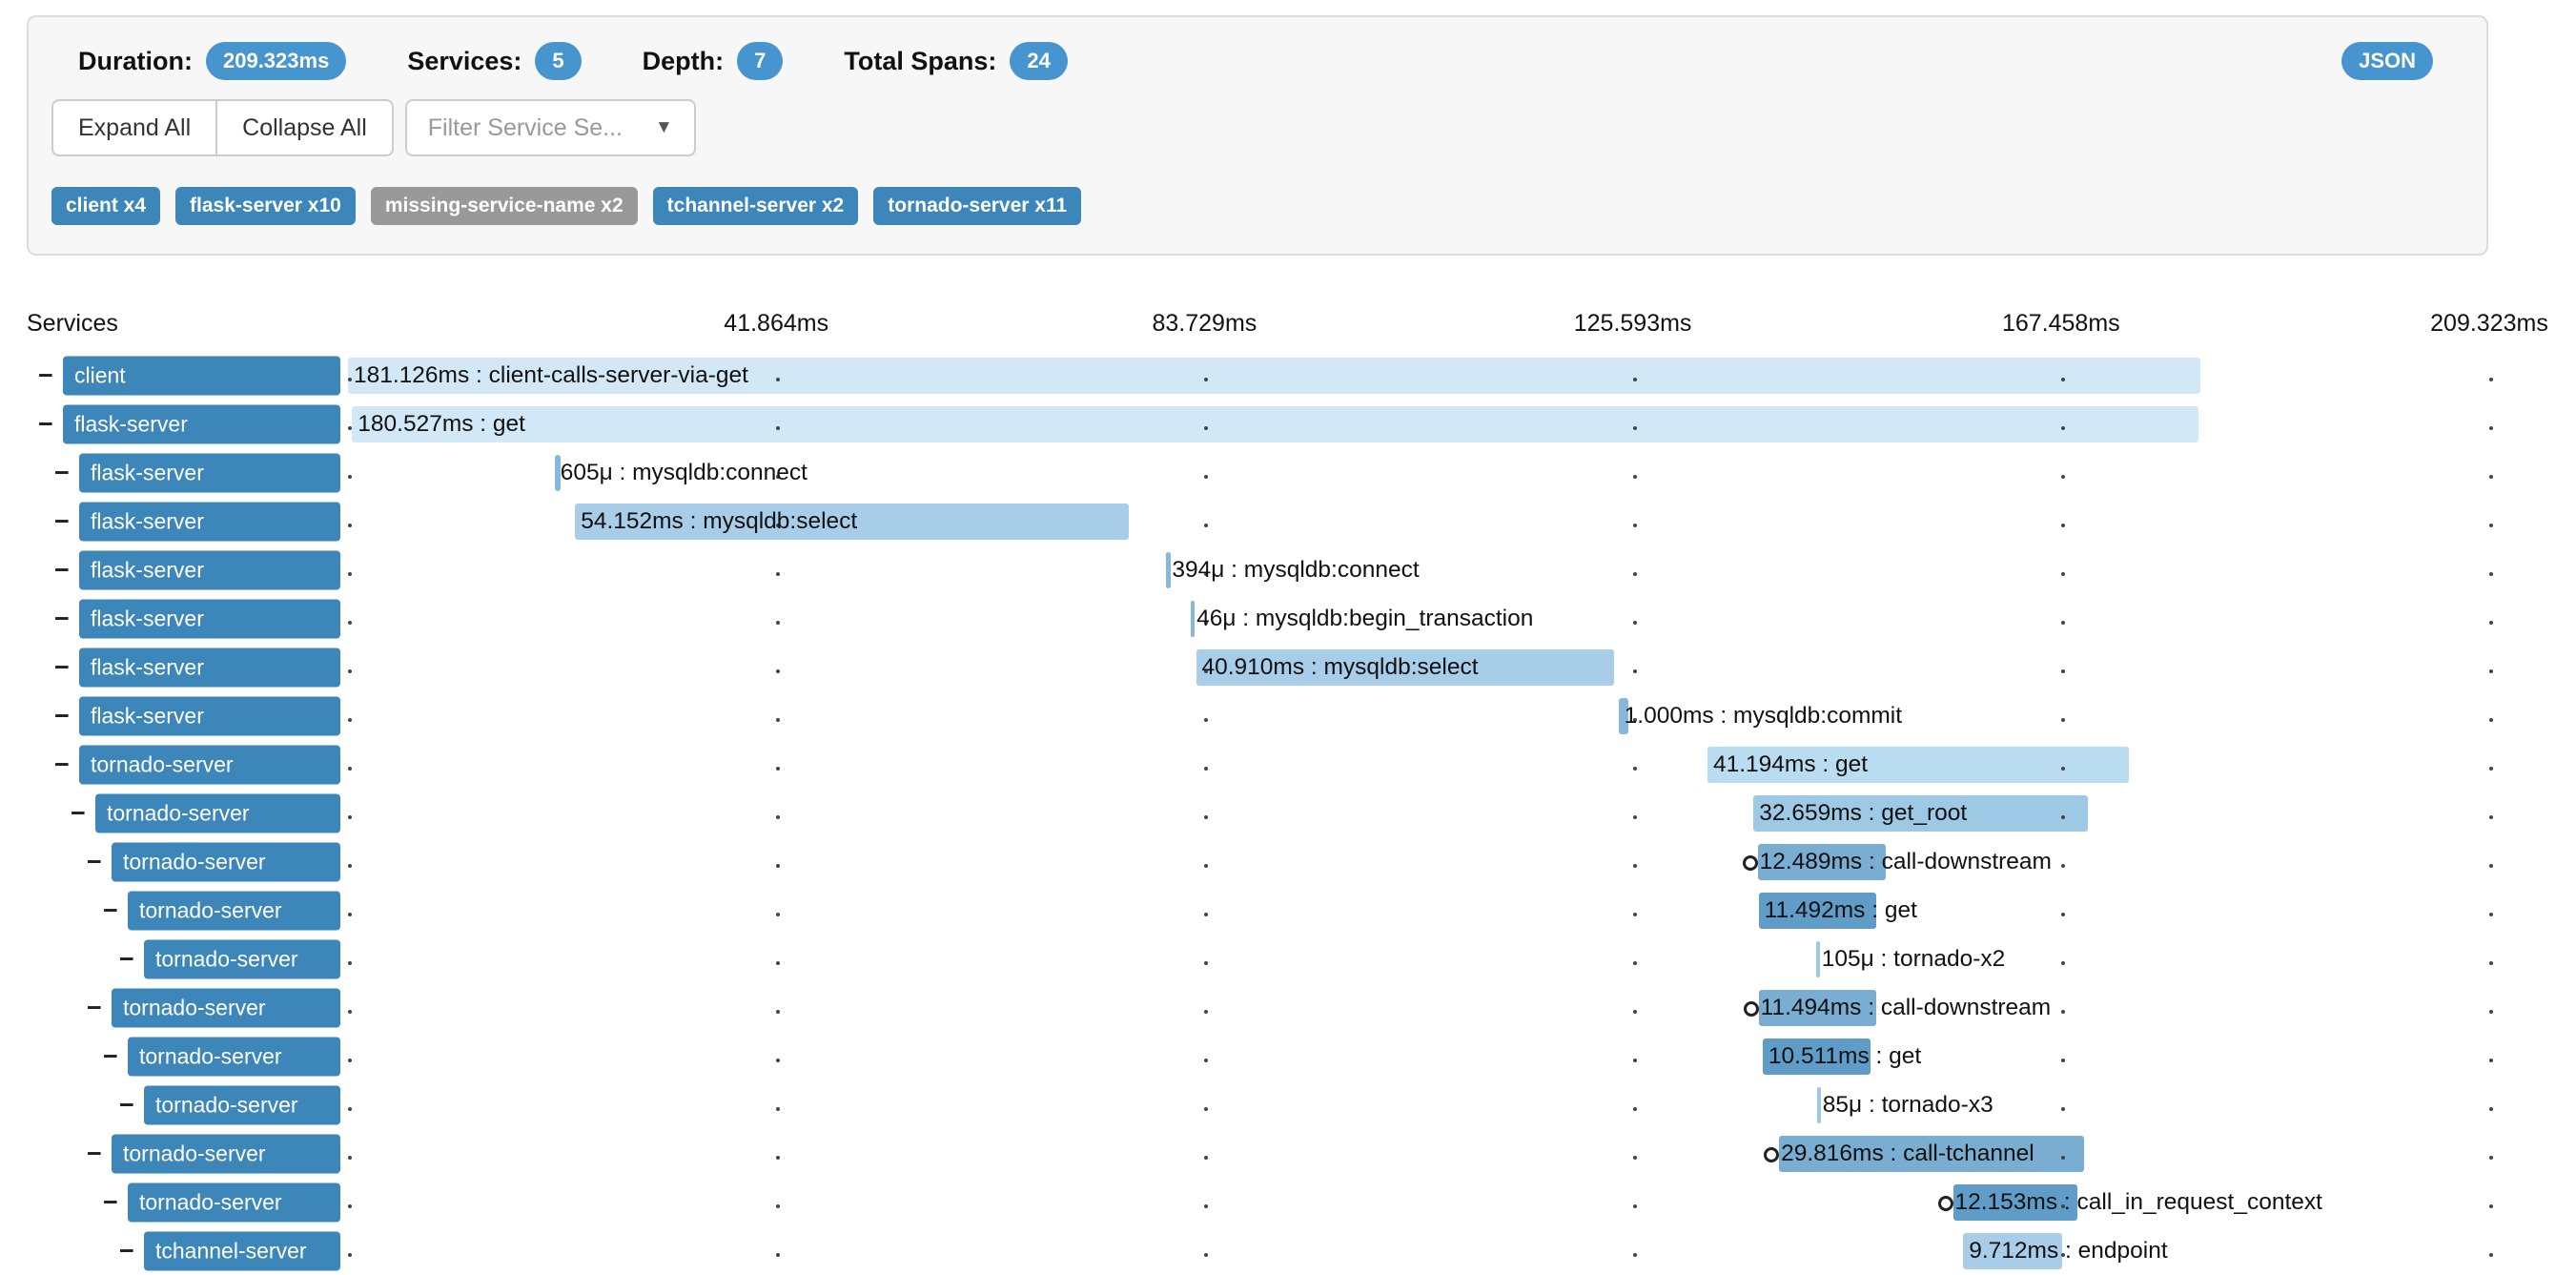 Image resolution: width=2576 pixels, height=1275 pixels. I want to click on span-track: 32.659ms : get_root, so click(1420, 813).